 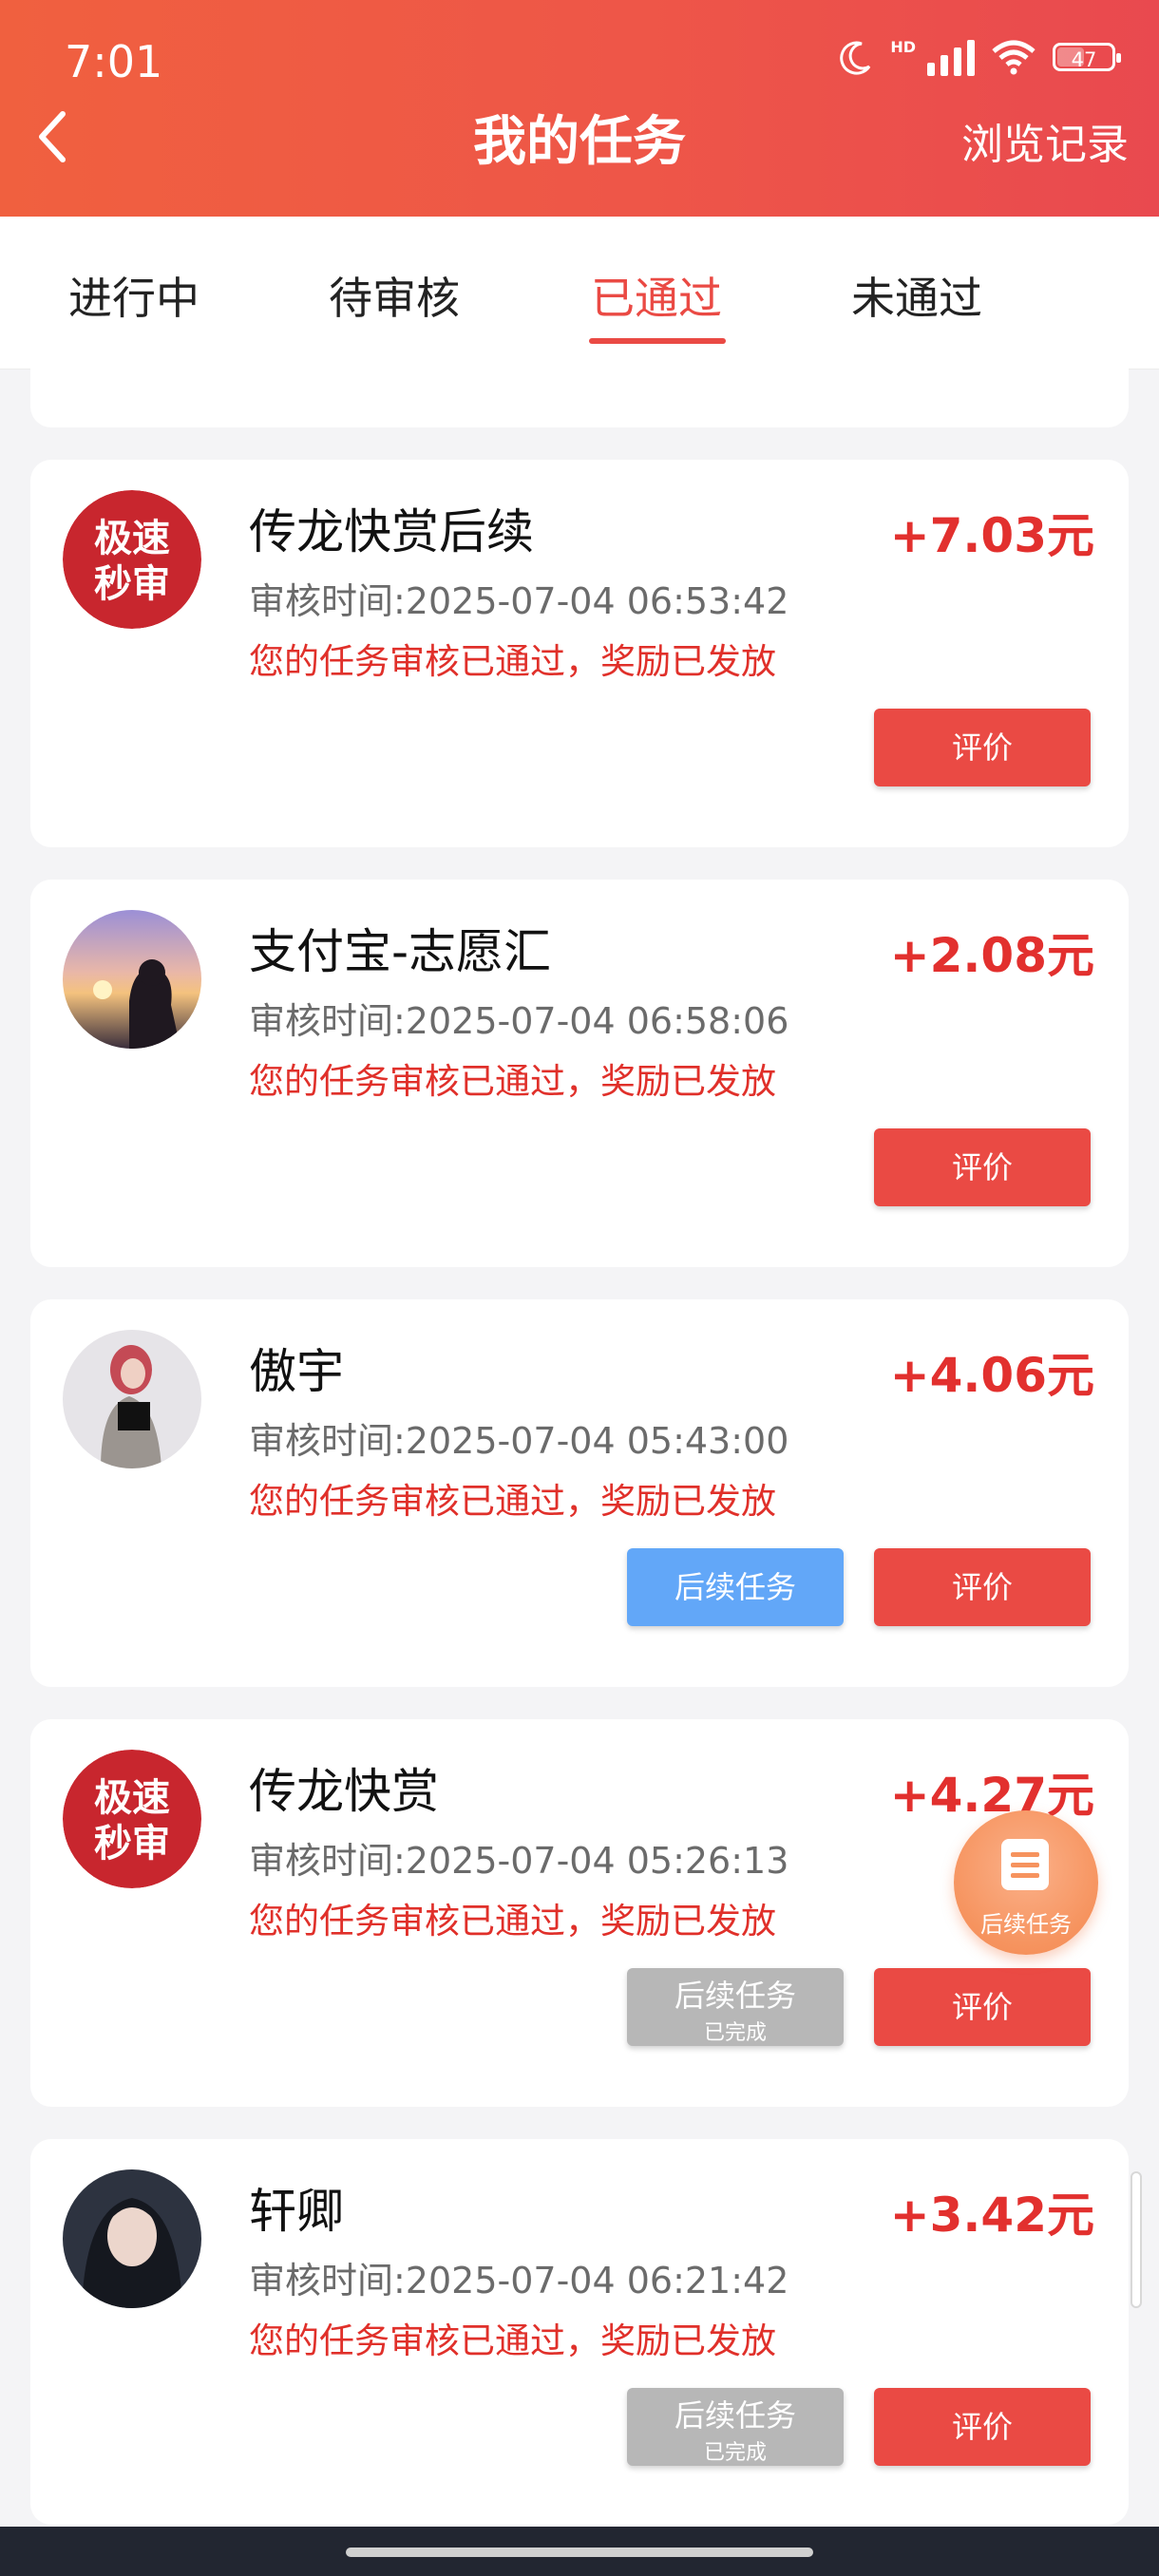 I want to click on moon-icon, so click(x=855, y=58).